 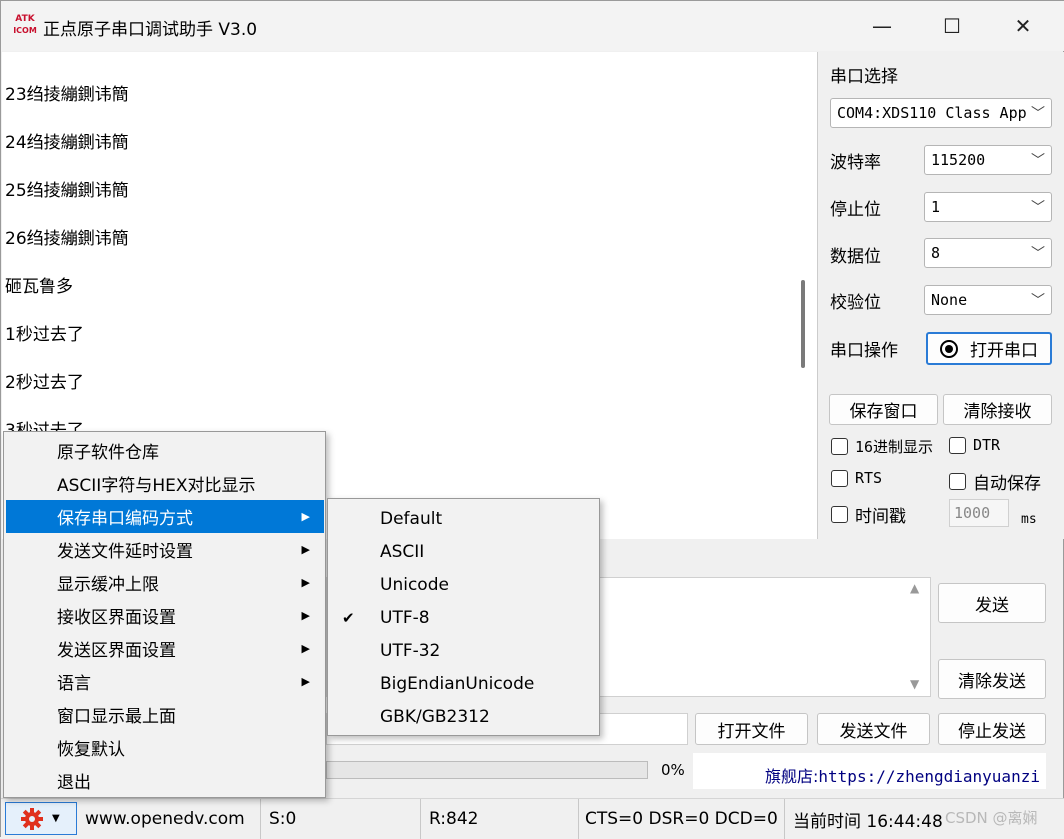 I want to click on receive-line: 25绉掕繃鍘讳簡, so click(x=67, y=191).